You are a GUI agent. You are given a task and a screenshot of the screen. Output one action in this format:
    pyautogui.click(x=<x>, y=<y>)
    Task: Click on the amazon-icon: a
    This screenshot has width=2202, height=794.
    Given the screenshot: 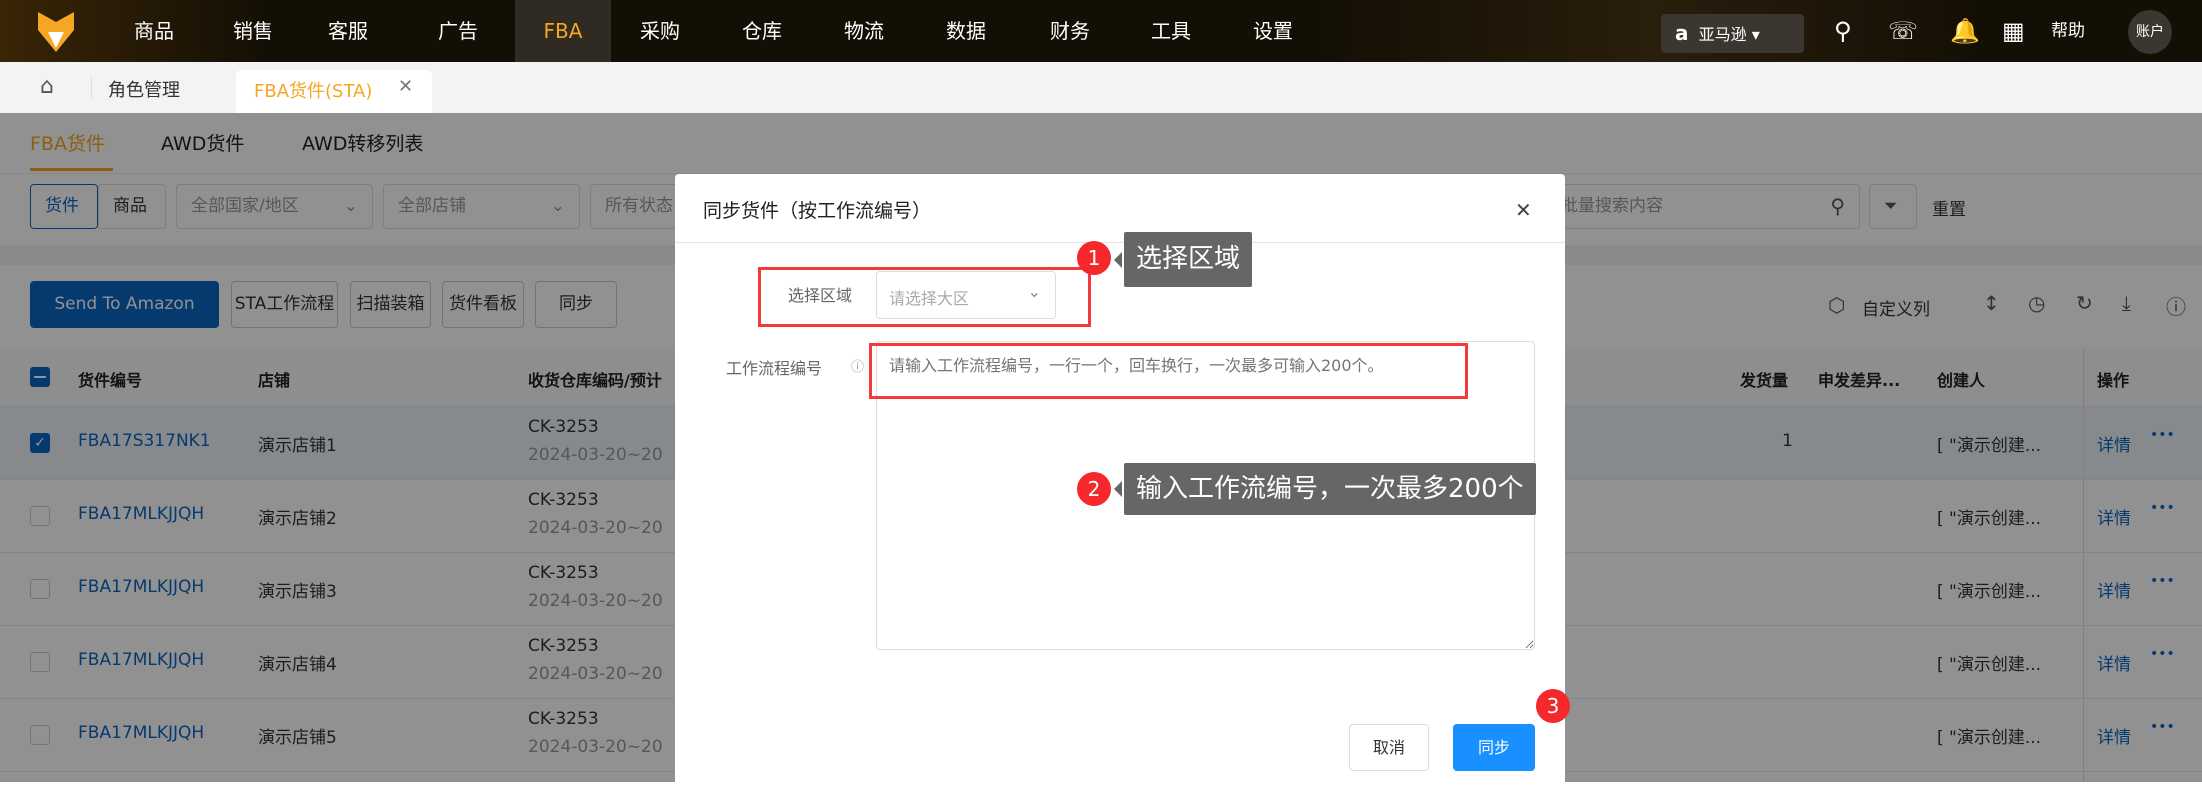 What is the action you would take?
    pyautogui.click(x=1682, y=33)
    